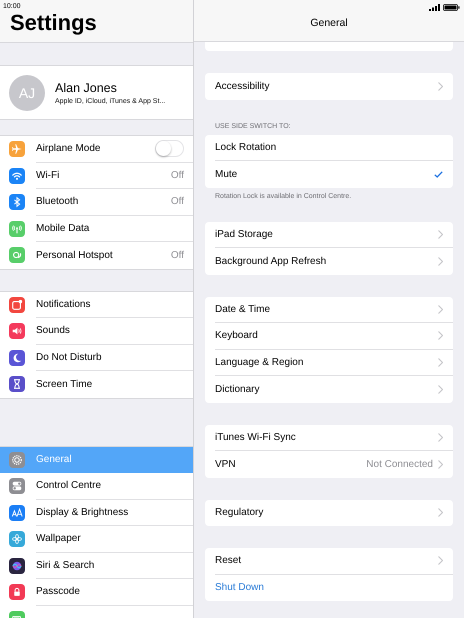 The width and height of the screenshot is (464, 618). What do you see at coordinates (334, 309) in the screenshot?
I see `settings-row: Date & Time` at bounding box center [334, 309].